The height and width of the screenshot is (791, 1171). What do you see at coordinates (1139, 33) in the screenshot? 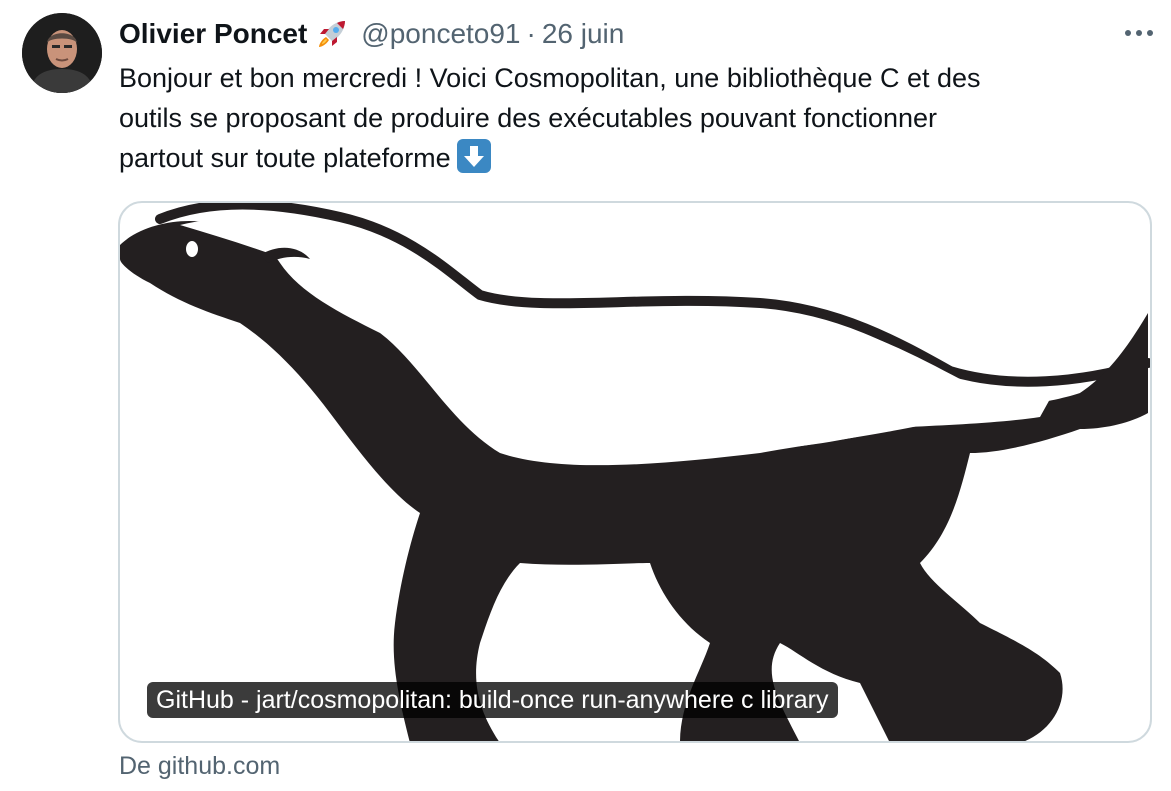
I see `more-options-icon` at bounding box center [1139, 33].